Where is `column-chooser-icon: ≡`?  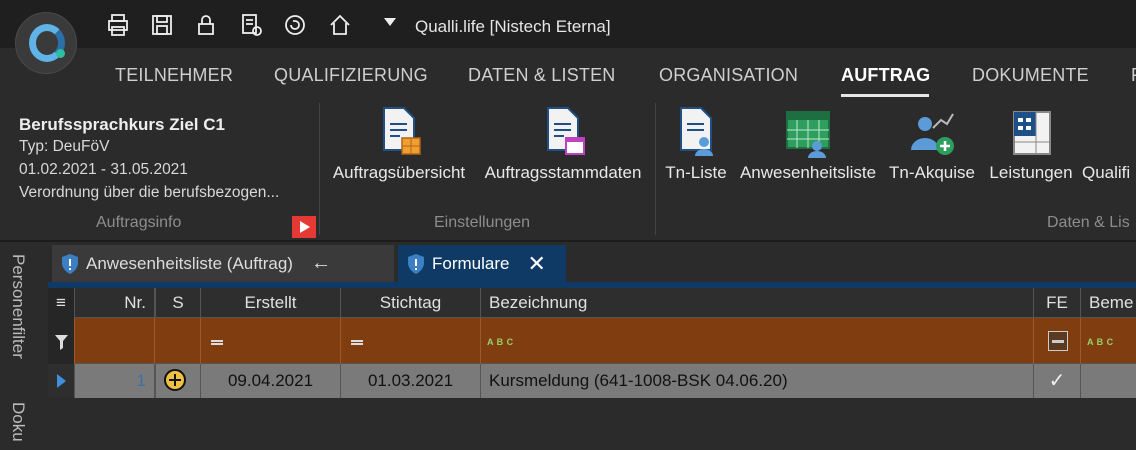
column-chooser-icon: ≡ is located at coordinates (61, 303).